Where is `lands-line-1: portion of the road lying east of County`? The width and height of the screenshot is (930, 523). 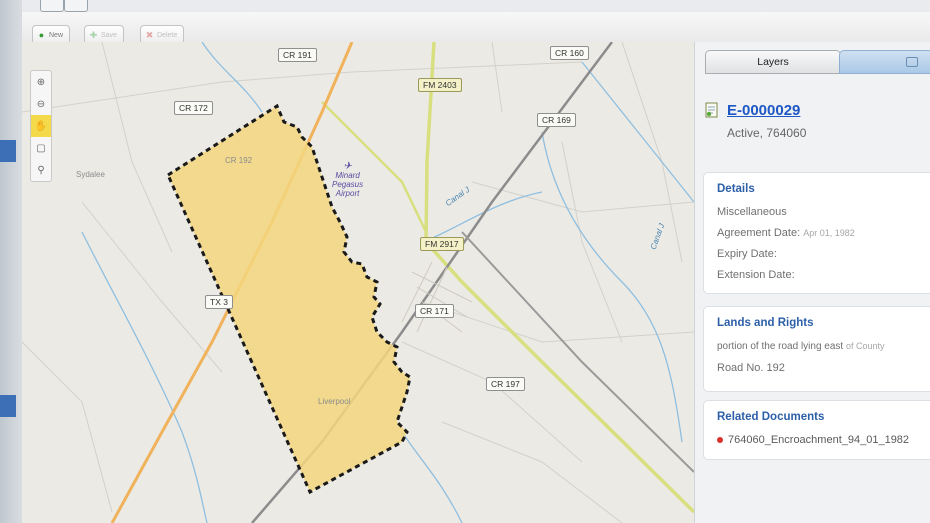 lands-line-1: portion of the road lying east of County is located at coordinates (801, 346).